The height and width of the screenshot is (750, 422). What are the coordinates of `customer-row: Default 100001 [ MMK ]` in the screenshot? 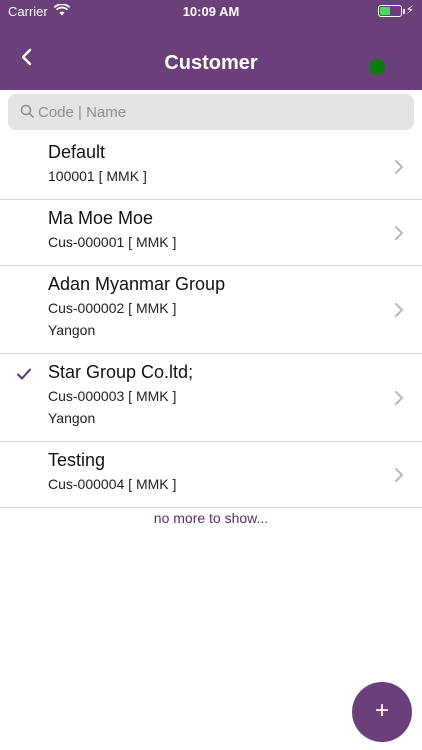 It's located at (211, 167).